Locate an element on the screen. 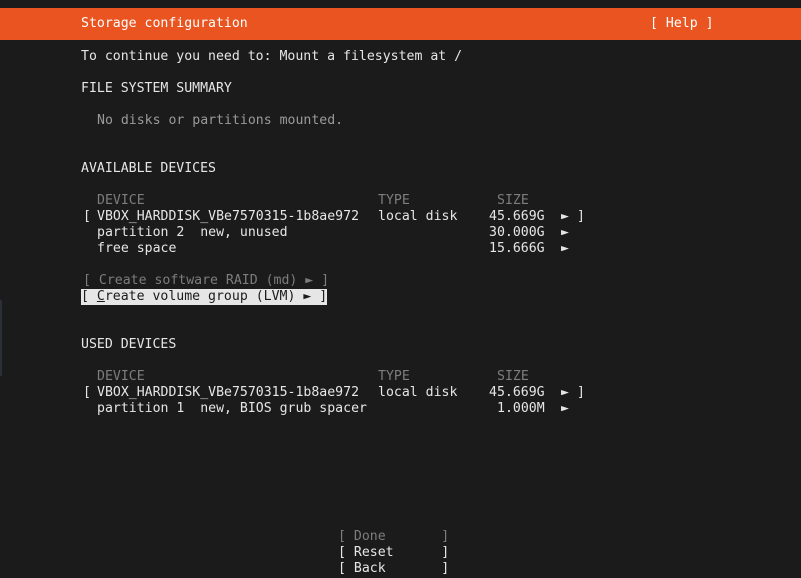 The image size is (801, 578). help-button: [ Help ] is located at coordinates (682, 24).